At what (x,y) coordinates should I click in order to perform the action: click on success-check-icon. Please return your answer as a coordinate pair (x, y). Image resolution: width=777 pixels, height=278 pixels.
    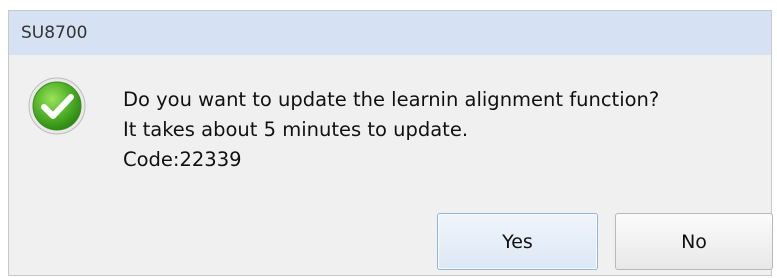
    Looking at the image, I should click on (57, 106).